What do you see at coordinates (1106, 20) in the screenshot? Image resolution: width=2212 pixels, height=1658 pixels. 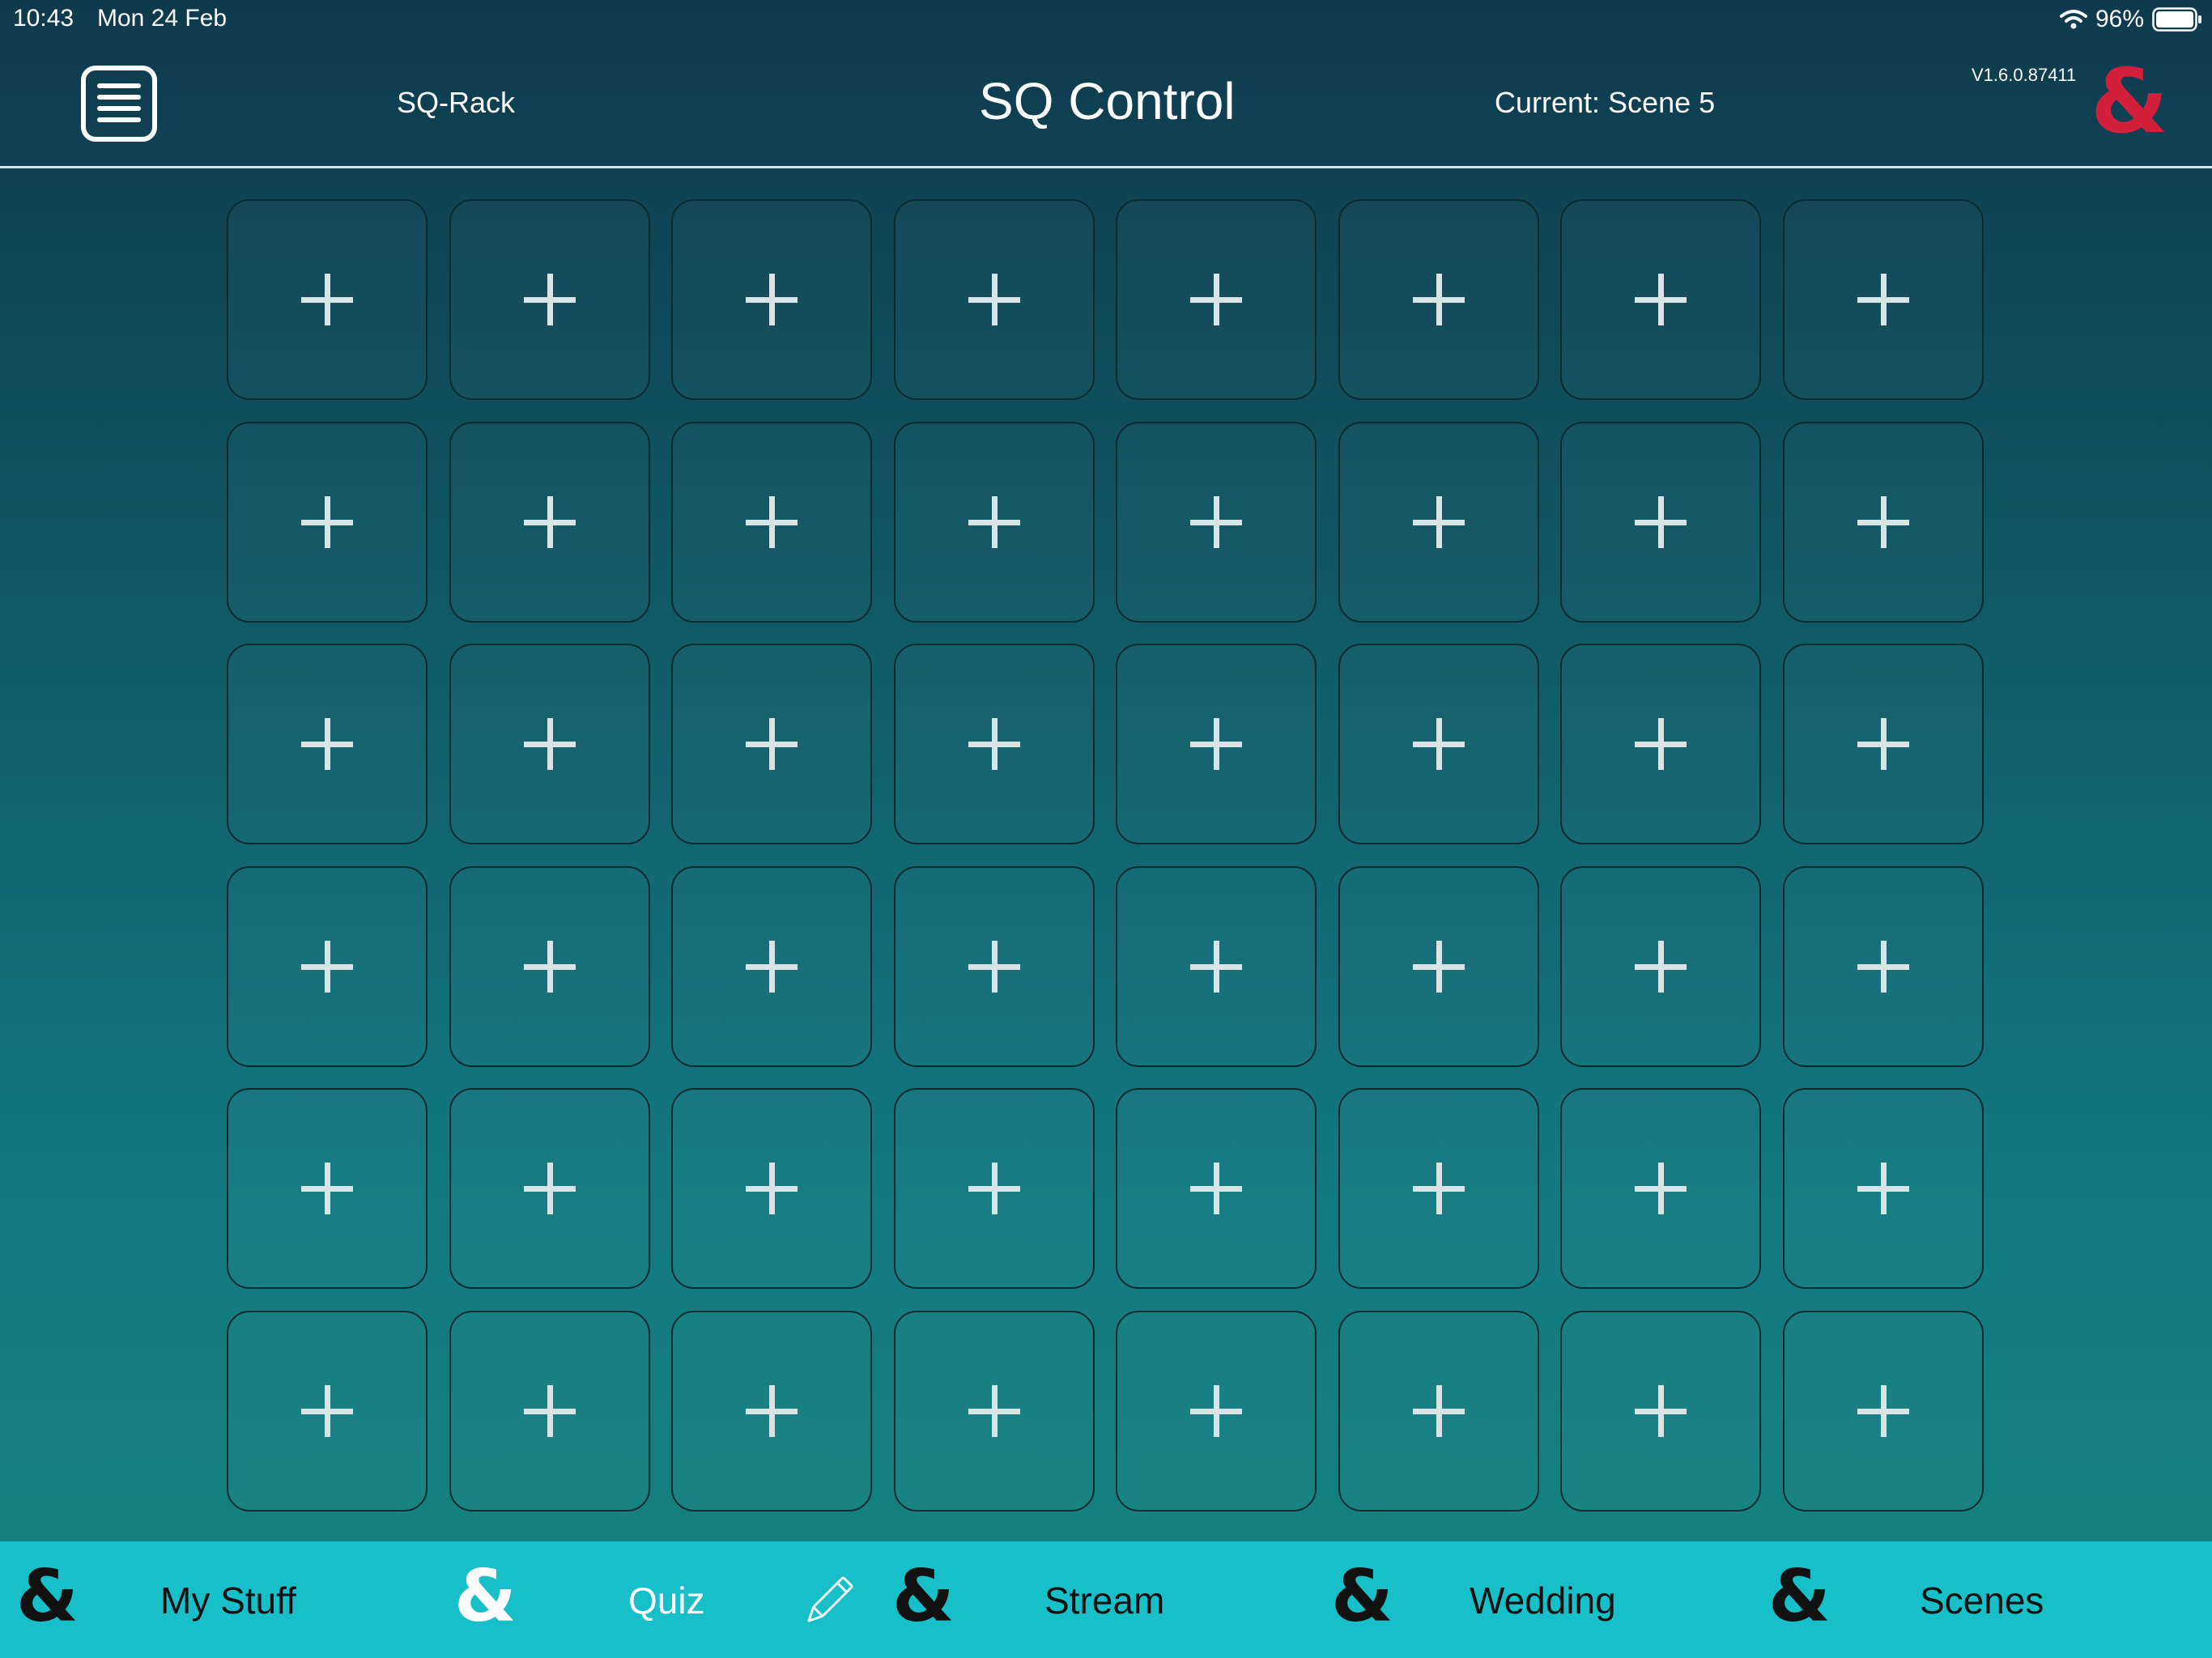 I see `status-bar: 10:43 Mon 24 Feb 96%` at bounding box center [1106, 20].